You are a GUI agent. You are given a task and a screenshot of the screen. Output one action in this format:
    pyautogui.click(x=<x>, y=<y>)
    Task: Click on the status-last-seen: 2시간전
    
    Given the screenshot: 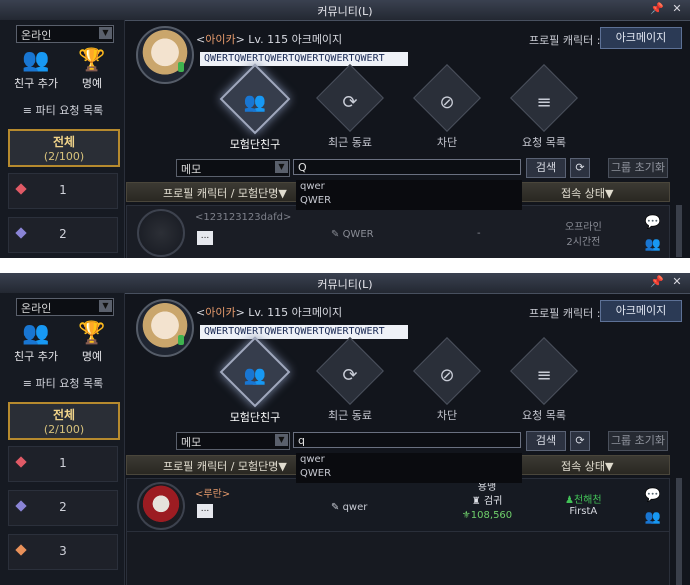 What is the action you would take?
    pyautogui.click(x=583, y=242)
    